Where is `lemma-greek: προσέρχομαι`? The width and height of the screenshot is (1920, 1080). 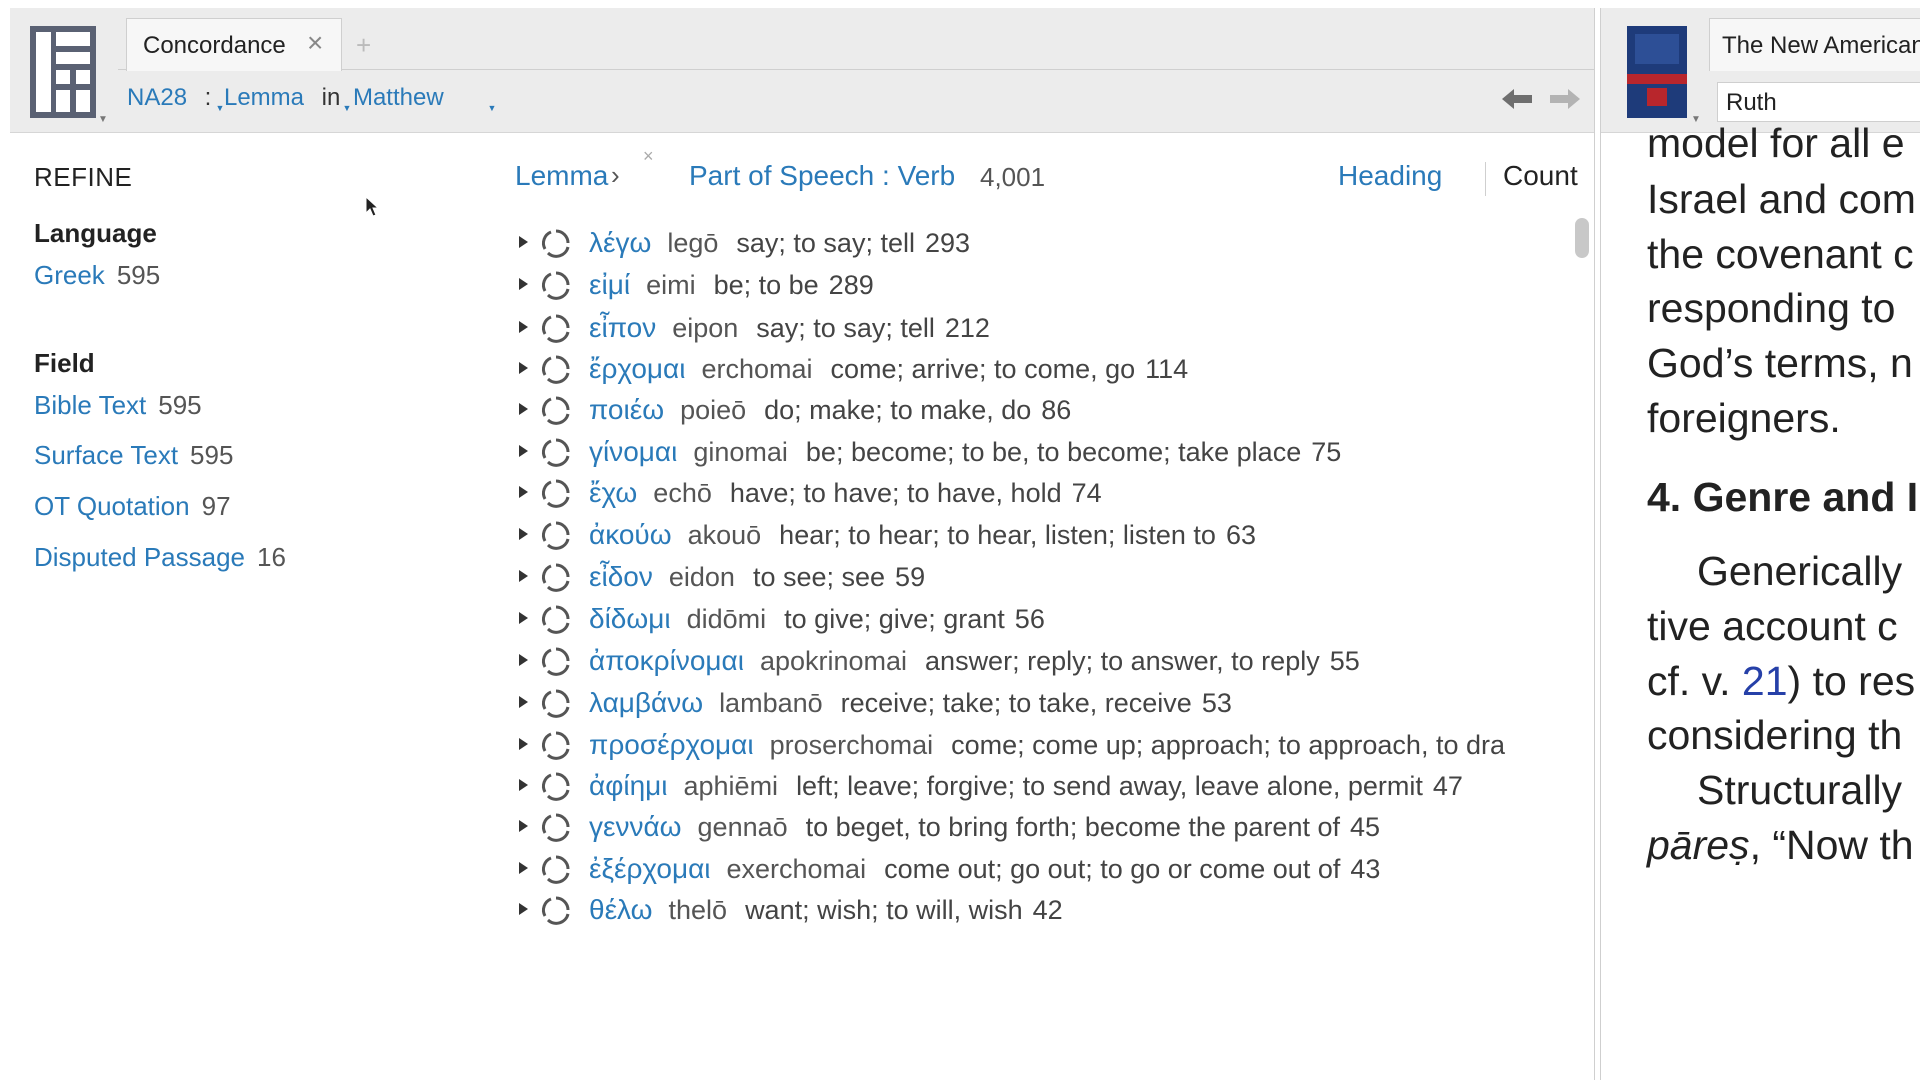
lemma-greek: προσέρχομαι is located at coordinates (671, 744).